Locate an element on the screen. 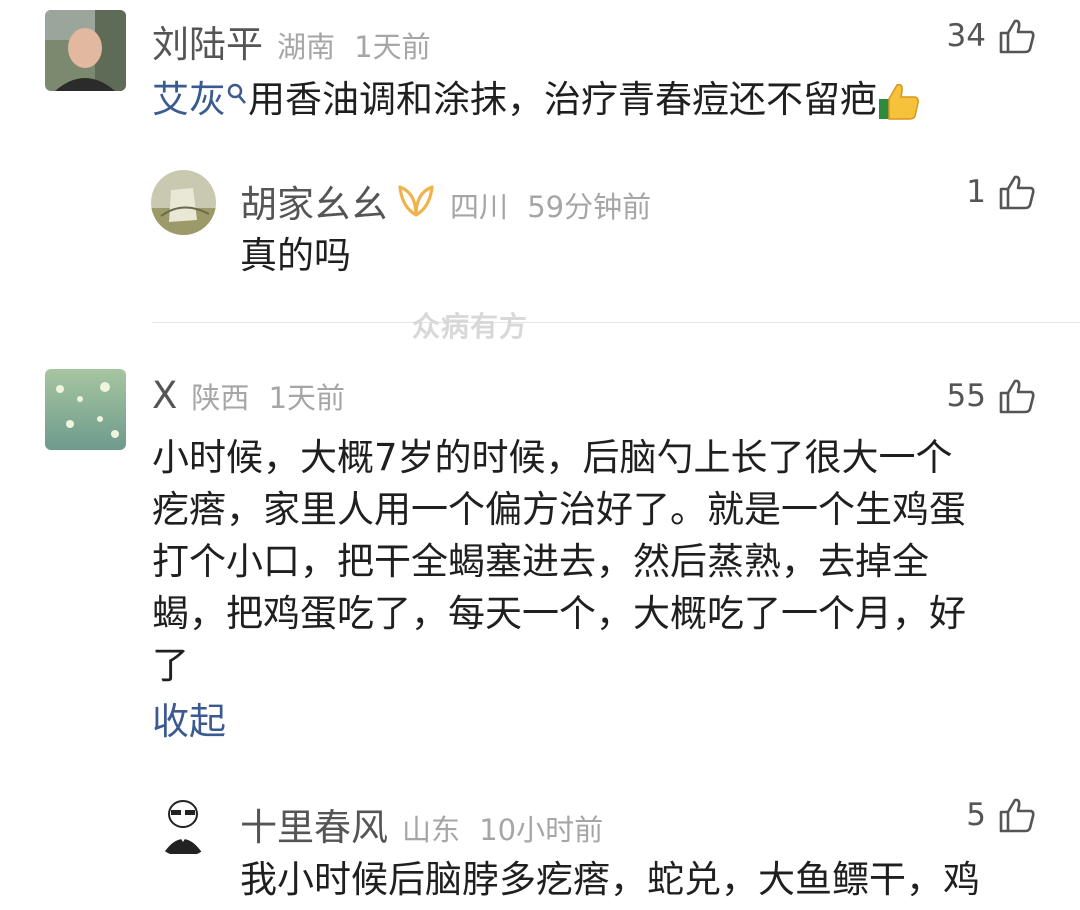  collapse-link: 收起 is located at coordinates (189, 722).